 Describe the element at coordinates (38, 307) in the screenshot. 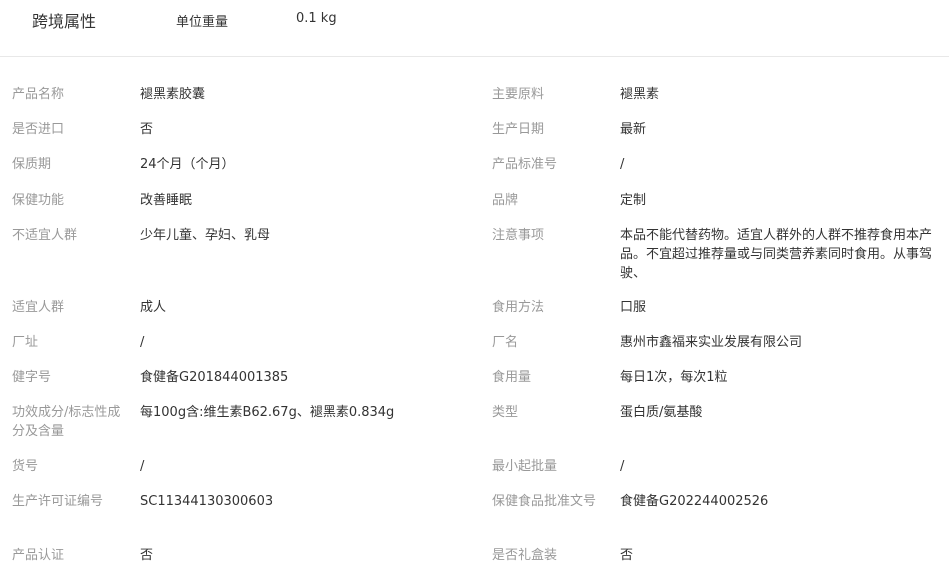

I see `attr-label: 适宜人群` at that location.